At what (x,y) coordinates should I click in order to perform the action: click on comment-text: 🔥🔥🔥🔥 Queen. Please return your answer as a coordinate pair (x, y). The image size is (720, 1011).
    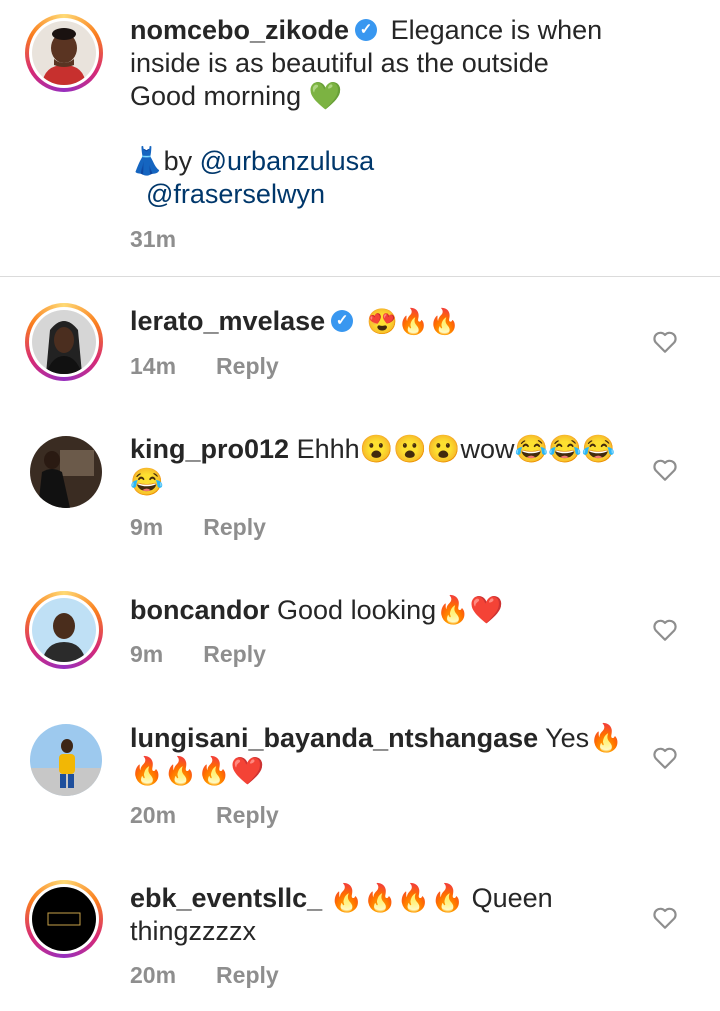
    Looking at the image, I should click on (441, 898).